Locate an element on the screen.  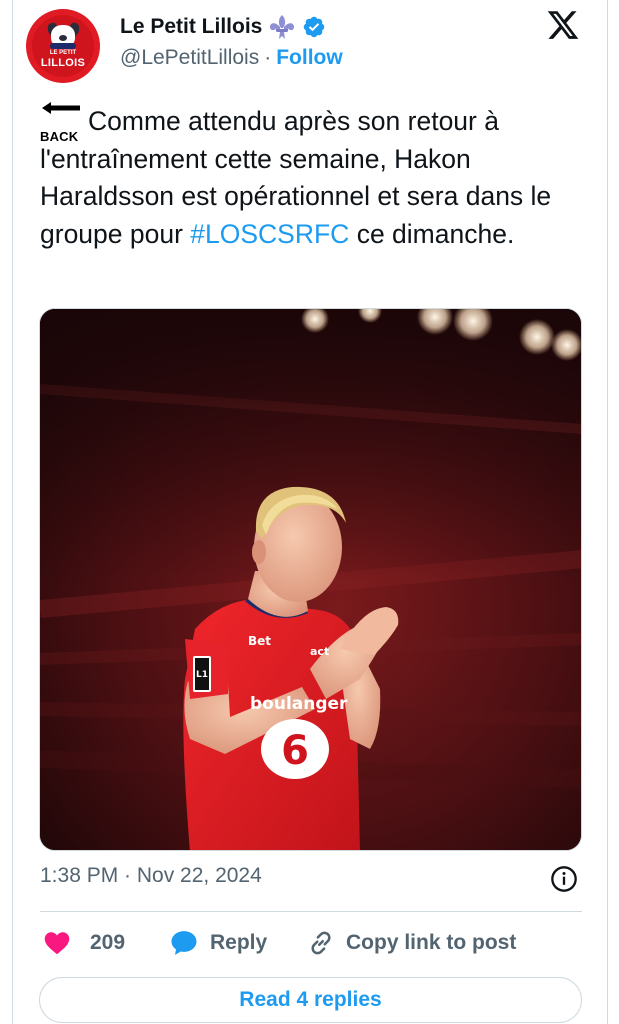
author-avatar: LE PETIT LILLOIS is located at coordinates (63, 46).